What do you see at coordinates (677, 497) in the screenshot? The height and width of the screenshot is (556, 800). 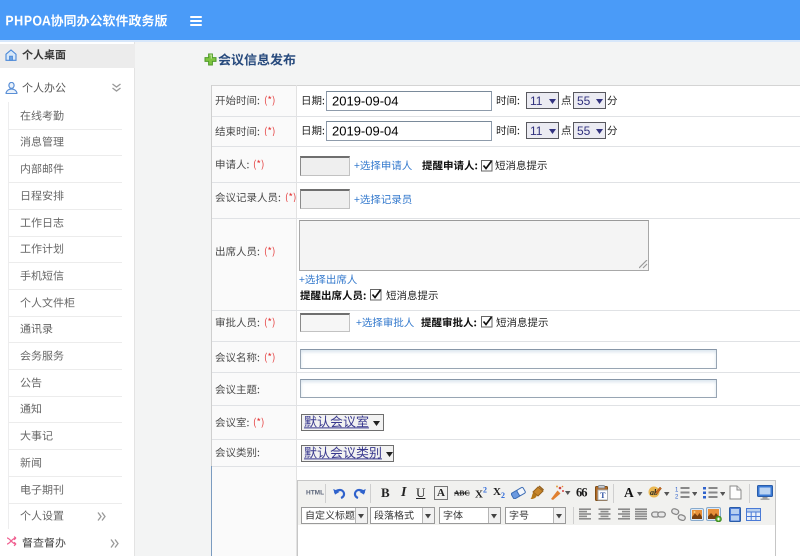 I see `svg-text: 2` at bounding box center [677, 497].